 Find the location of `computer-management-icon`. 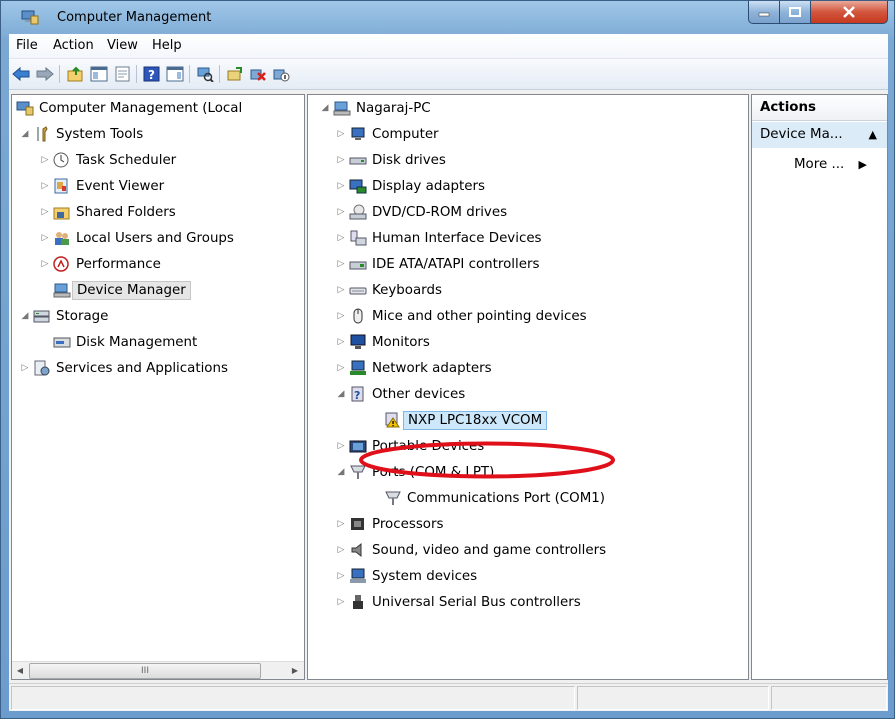

computer-management-icon is located at coordinates (25, 108).